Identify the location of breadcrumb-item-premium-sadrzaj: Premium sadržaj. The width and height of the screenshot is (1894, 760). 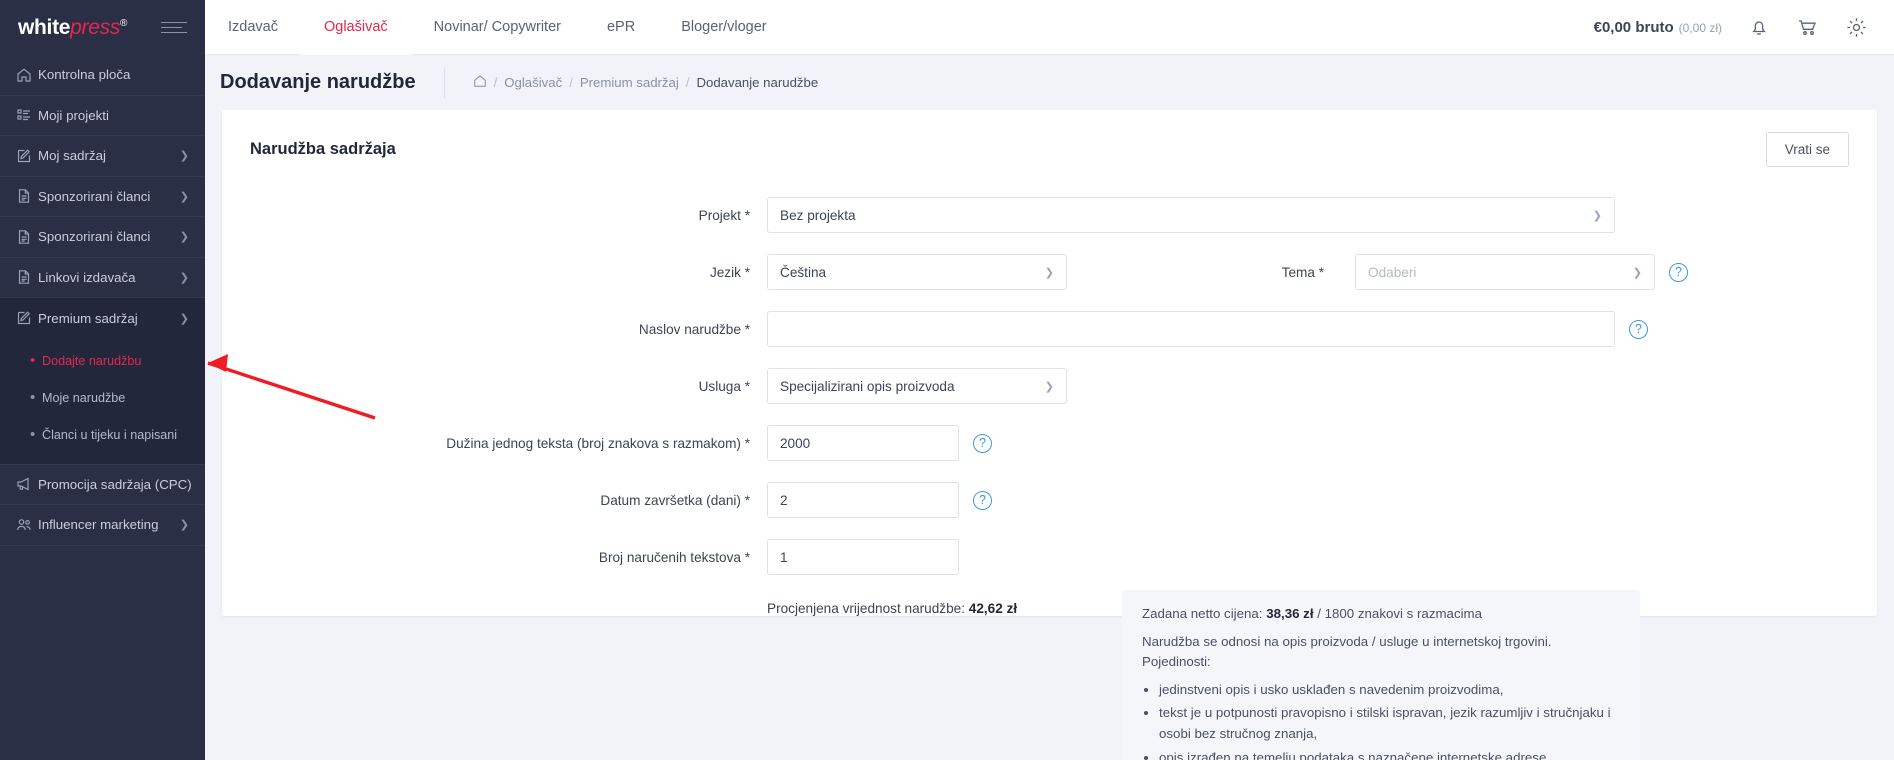
(629, 82).